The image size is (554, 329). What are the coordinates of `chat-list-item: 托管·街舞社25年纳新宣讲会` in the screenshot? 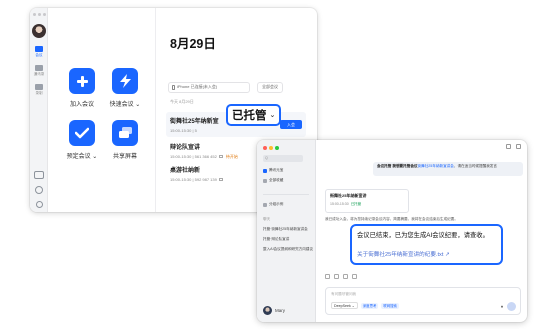 It's located at (285, 229).